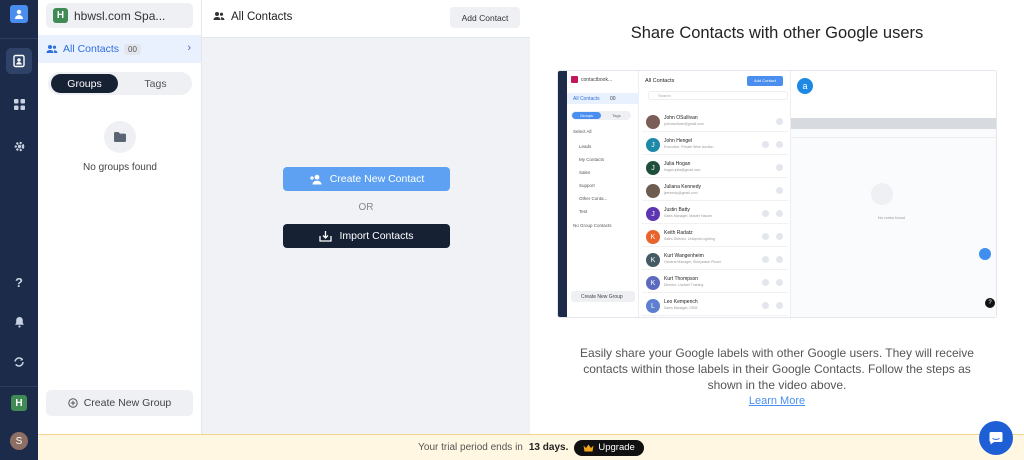 This screenshot has height=460, width=1024. Describe the element at coordinates (616, 447) in the screenshot. I see `upgrade-label: Upgrade` at that location.